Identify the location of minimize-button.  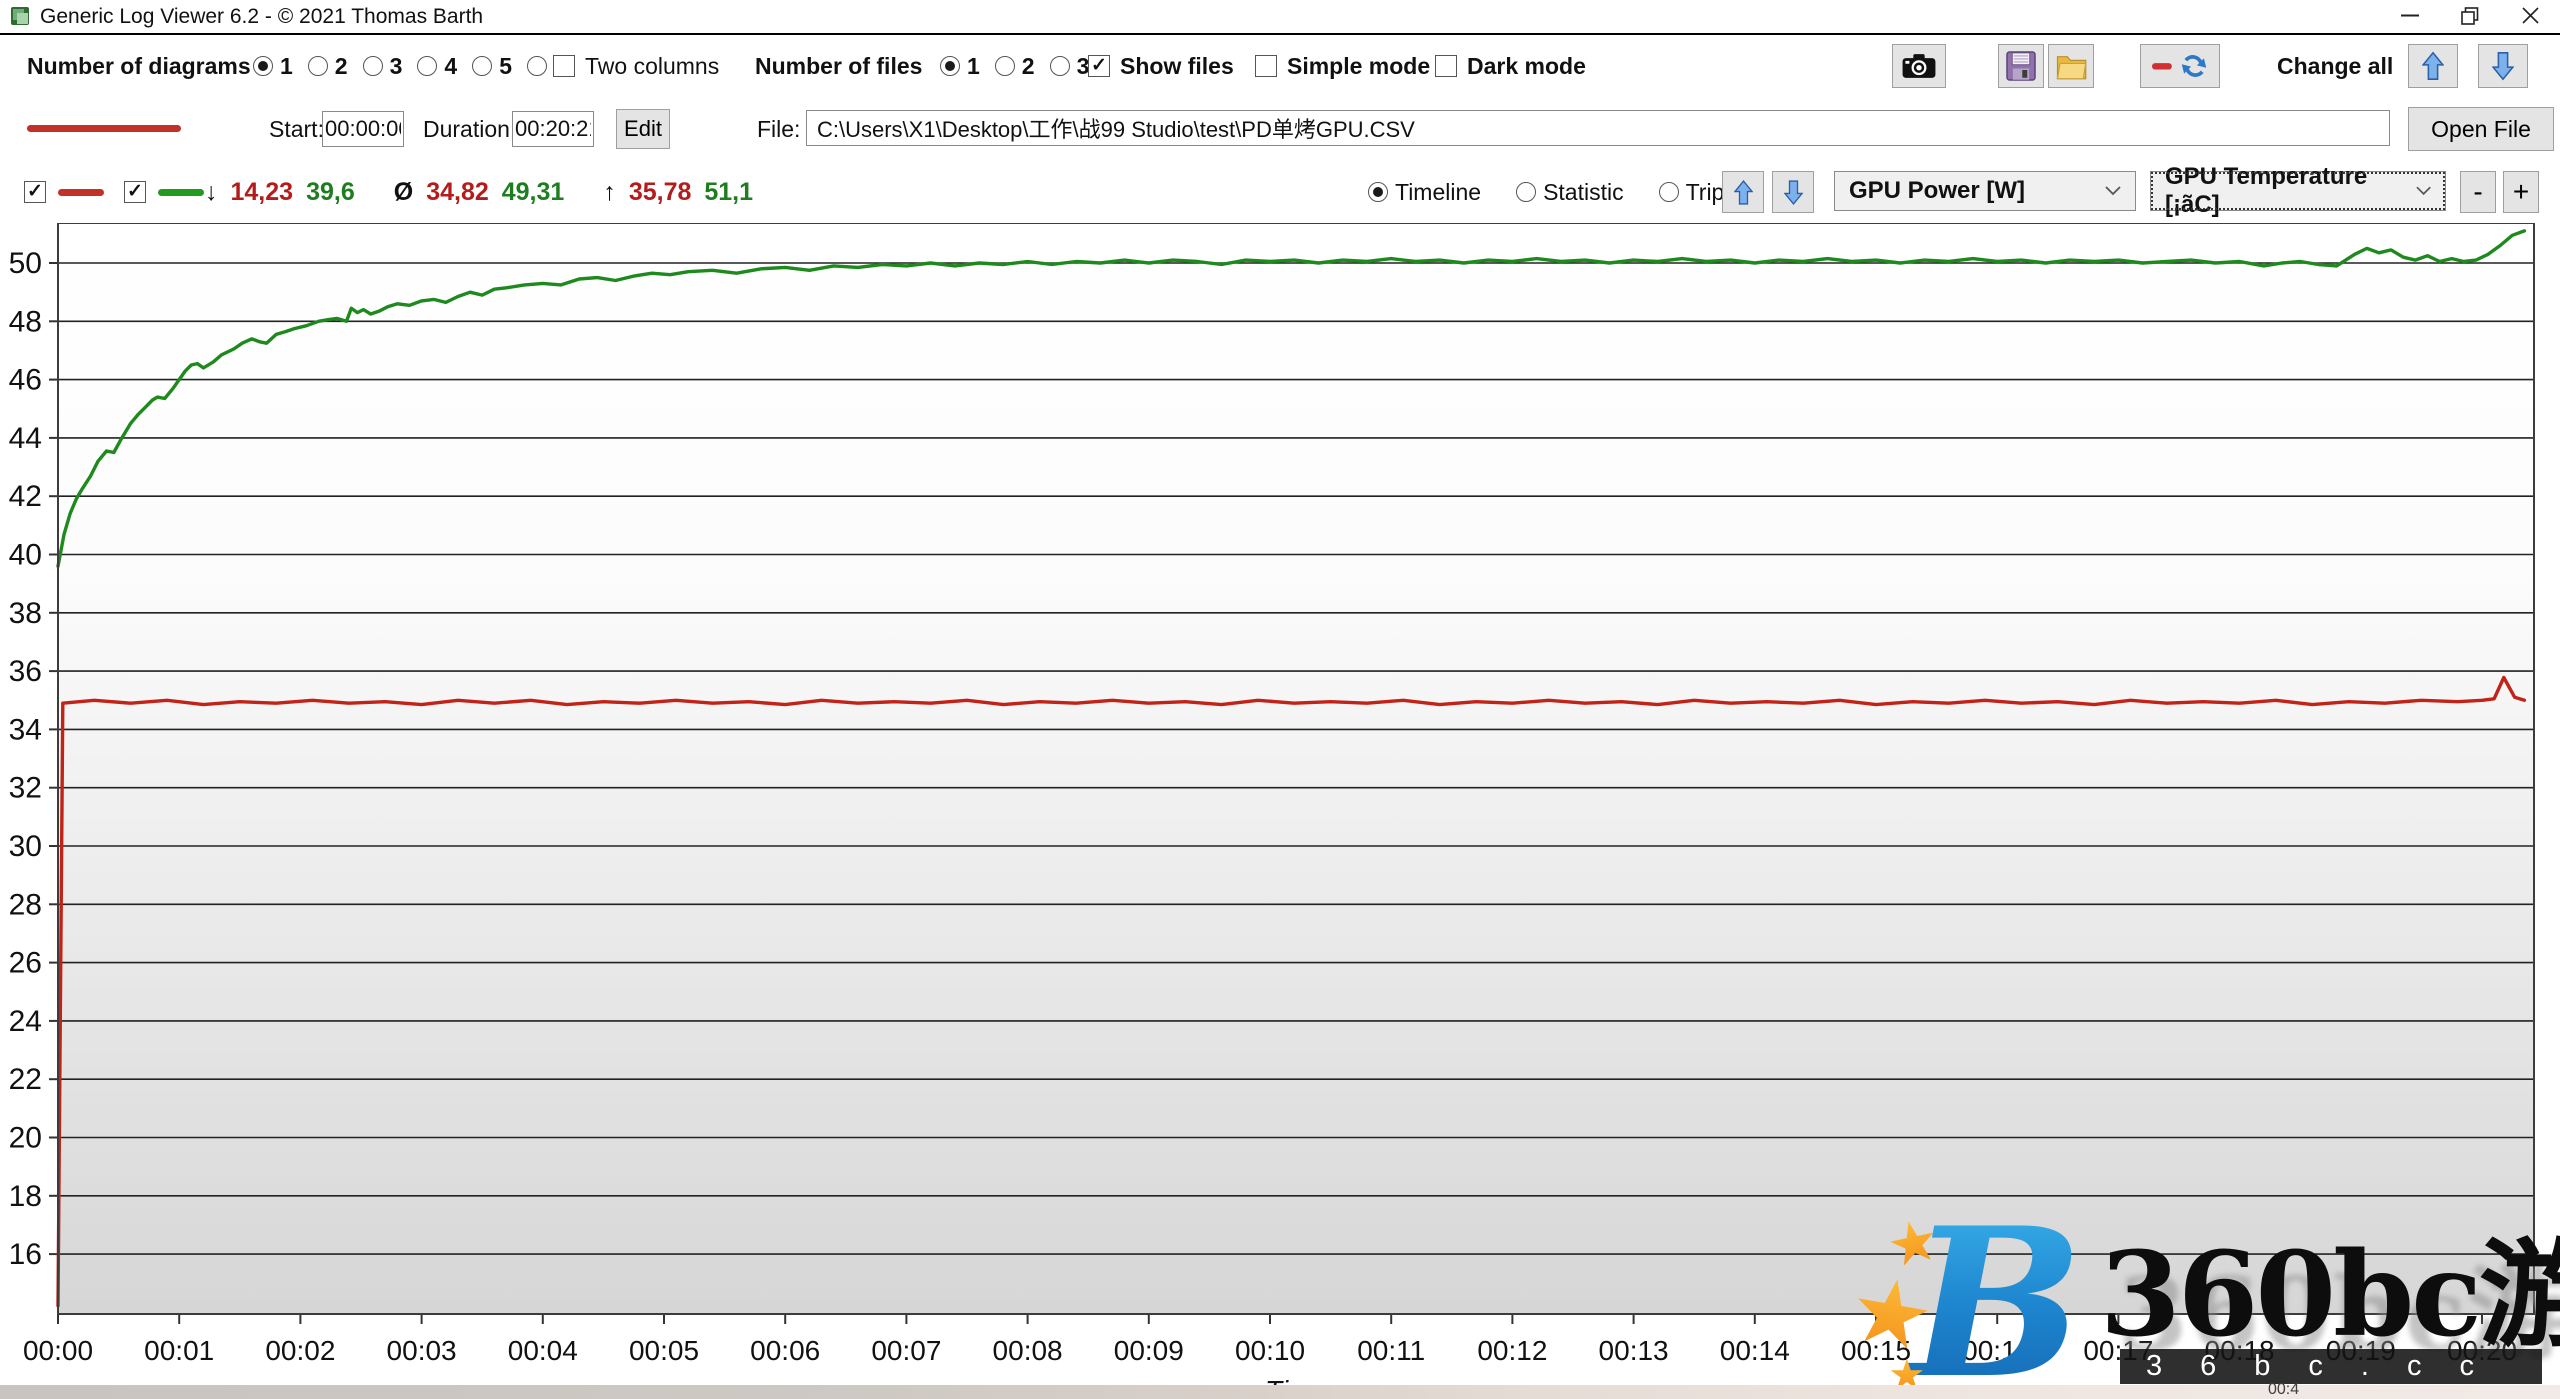
(2410, 15).